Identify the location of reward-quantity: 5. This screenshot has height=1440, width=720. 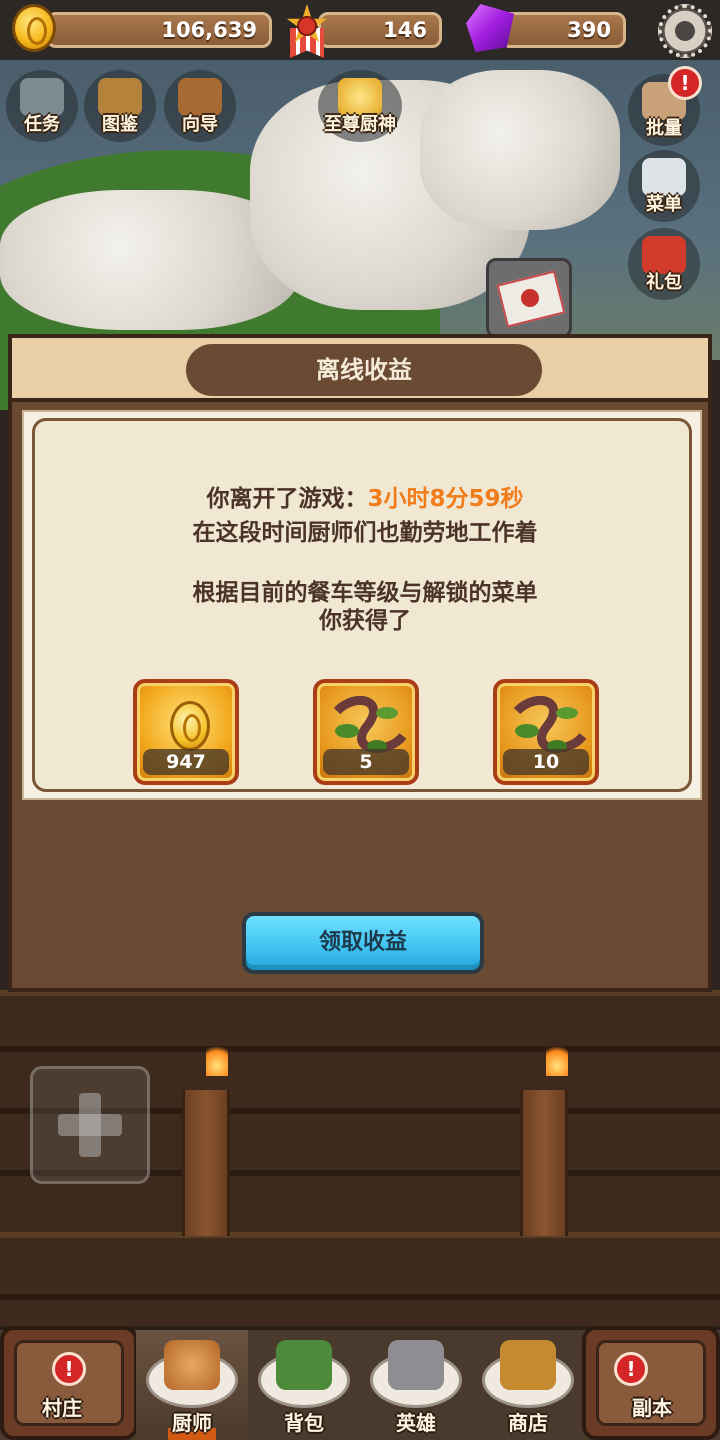
(366, 762).